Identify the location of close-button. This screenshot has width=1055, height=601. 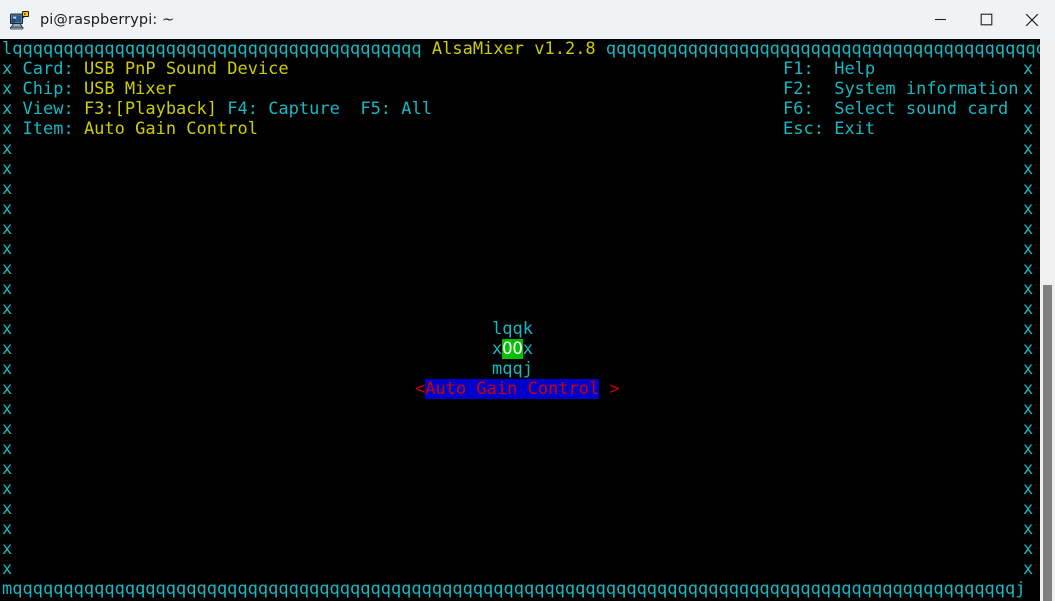
(1032, 19).